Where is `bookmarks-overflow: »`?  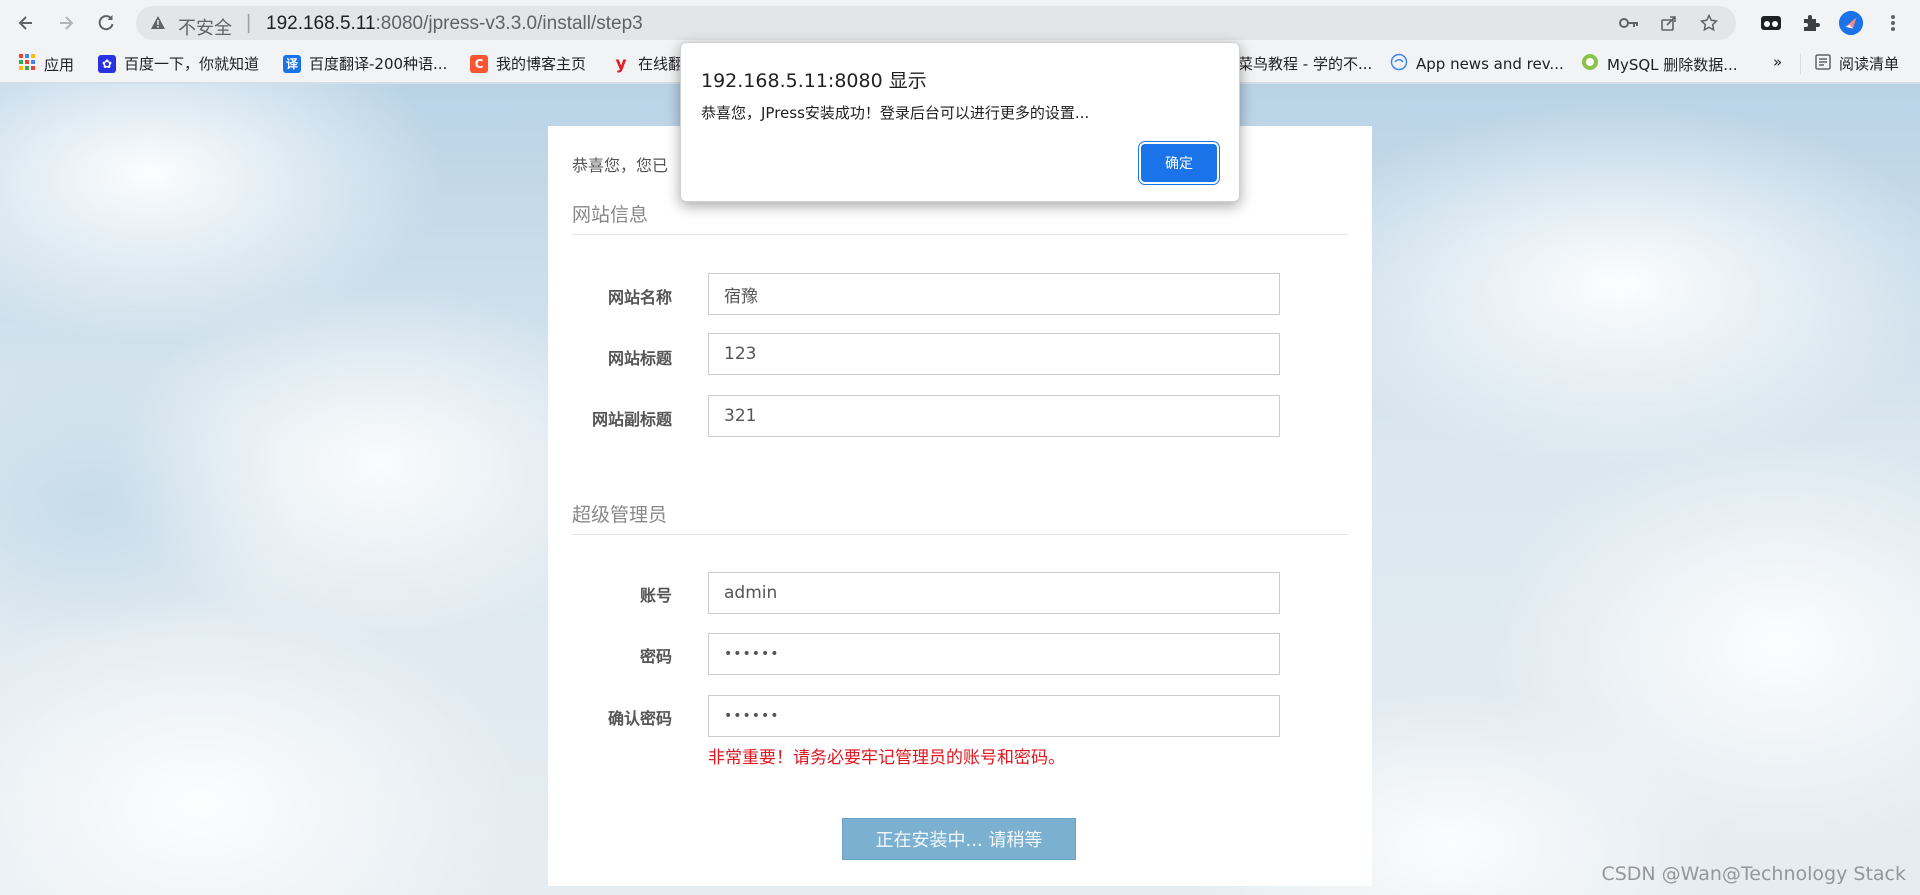
bookmarks-overflow: » is located at coordinates (1777, 62).